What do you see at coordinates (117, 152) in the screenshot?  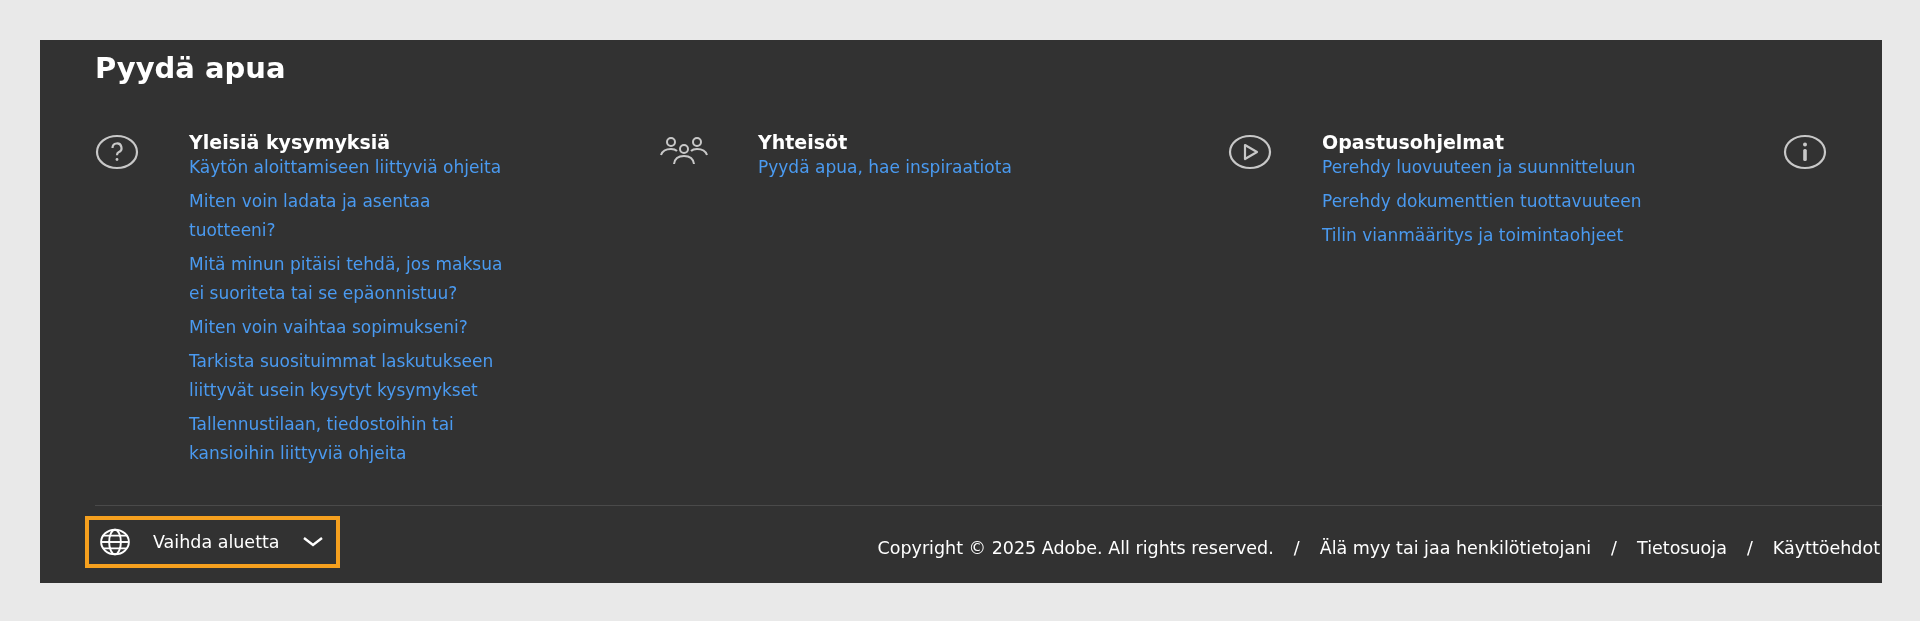 I see `help-icon` at bounding box center [117, 152].